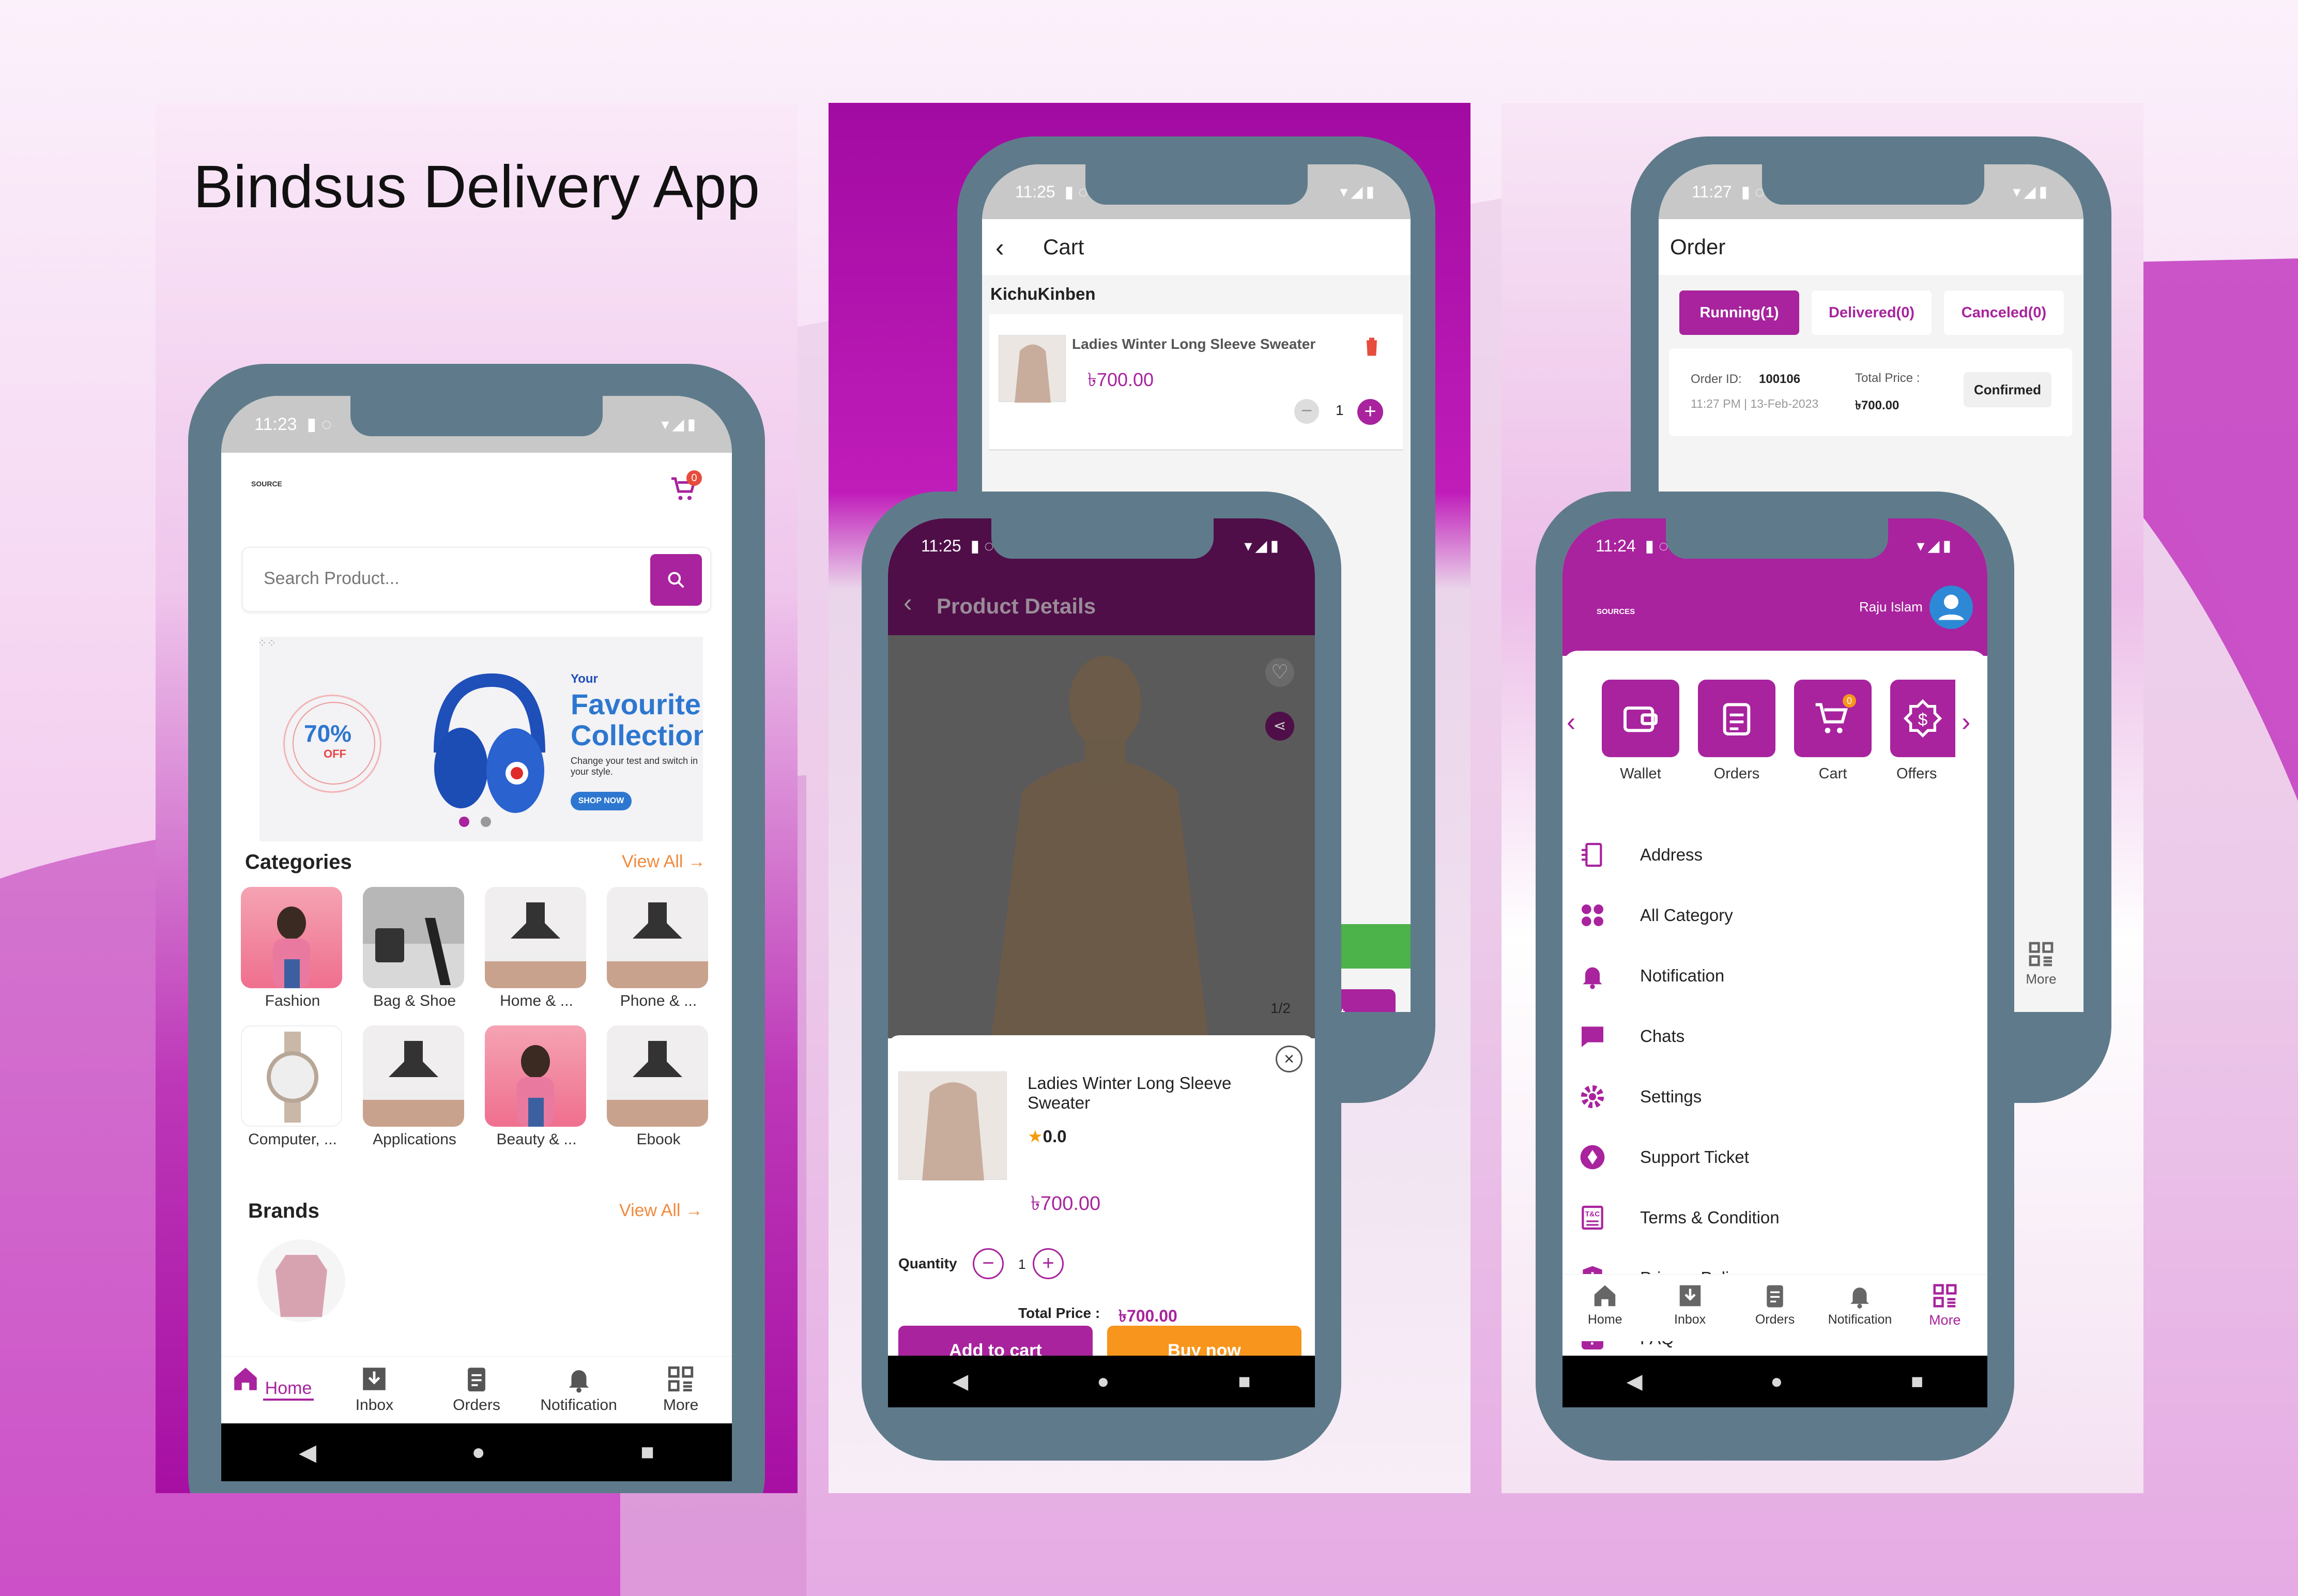 The width and height of the screenshot is (2298, 1596). Describe the element at coordinates (1120, 379) in the screenshot. I see `cart-item-price: ৳700.00` at that location.